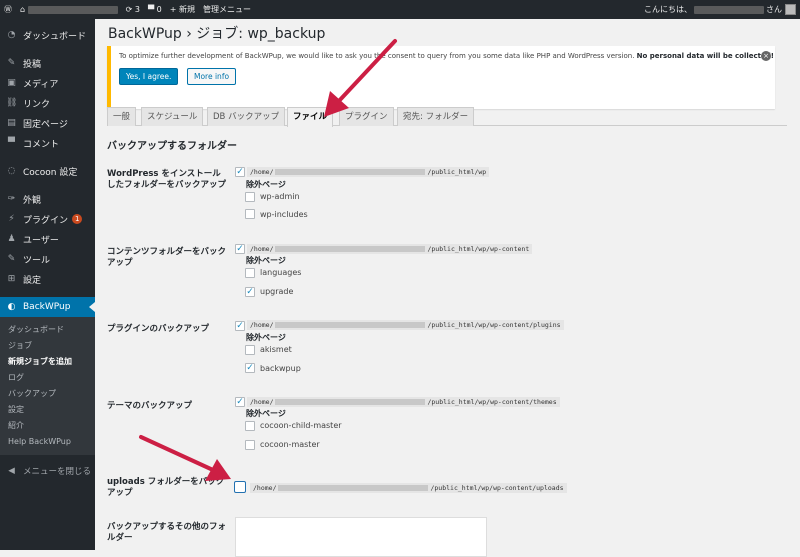  I want to click on settings-icon: ⊞, so click(11, 279).